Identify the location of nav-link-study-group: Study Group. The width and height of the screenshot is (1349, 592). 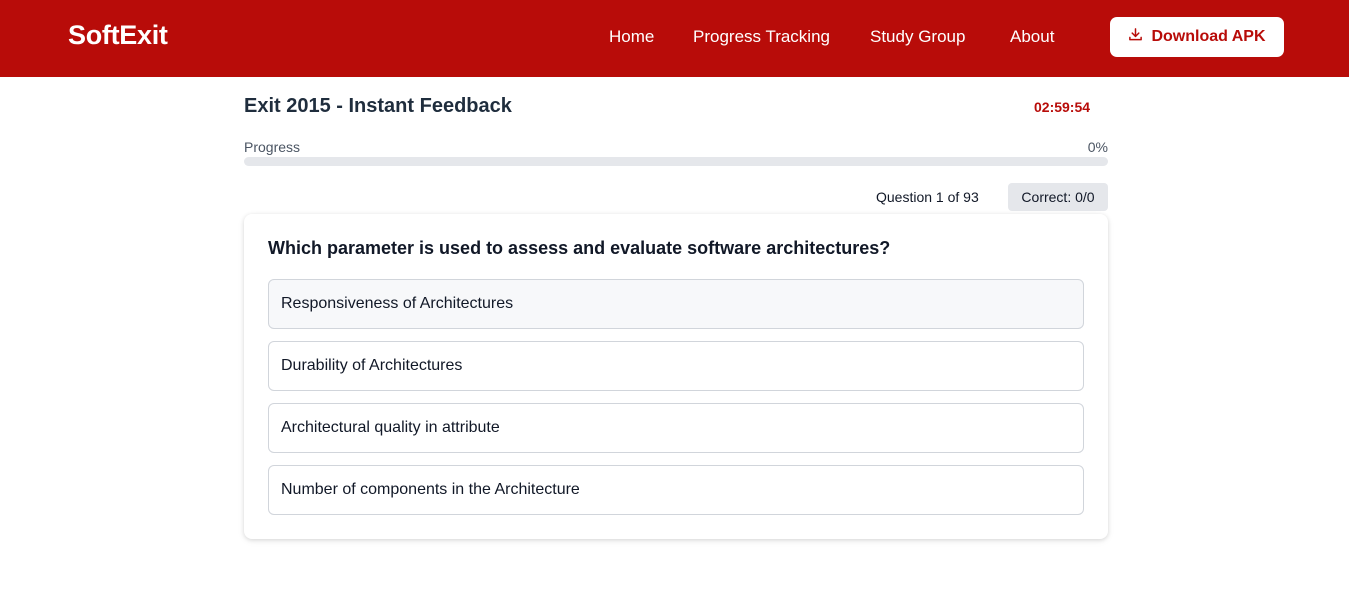
(917, 37).